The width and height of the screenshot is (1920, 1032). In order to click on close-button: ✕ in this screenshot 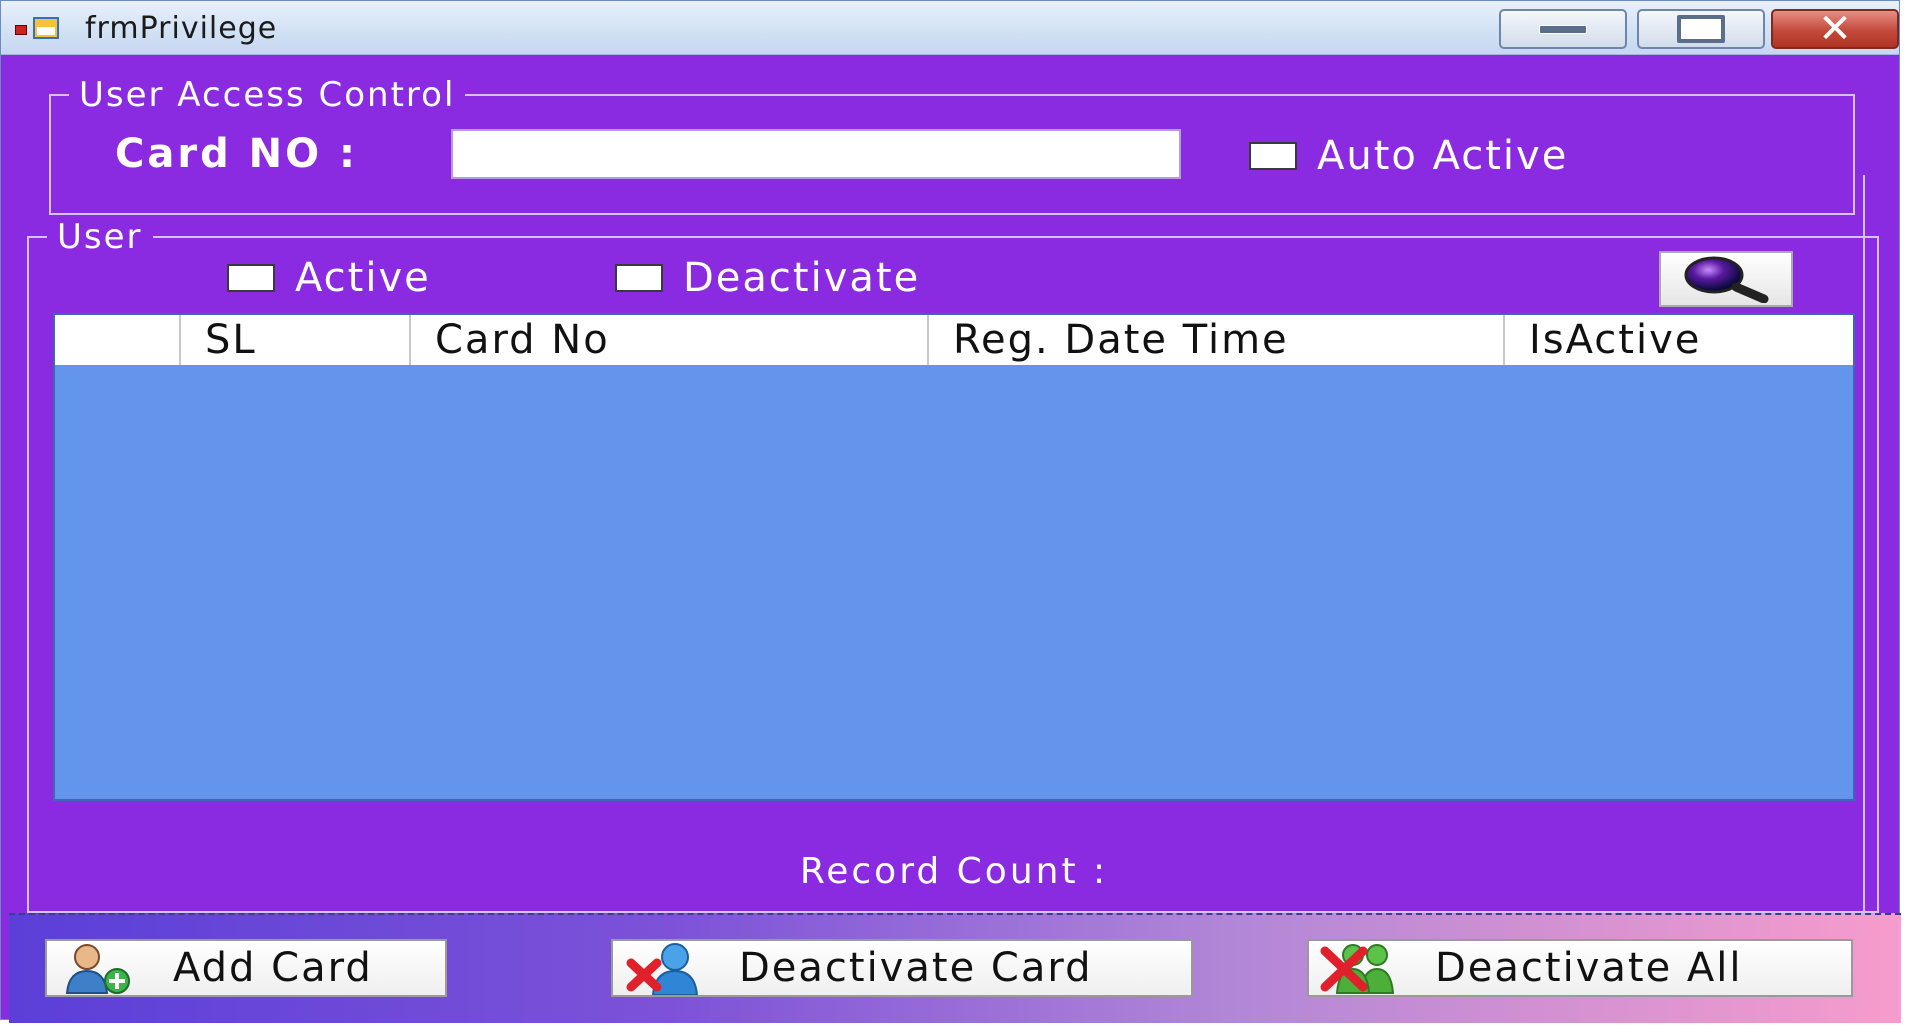, I will do `click(1835, 29)`.